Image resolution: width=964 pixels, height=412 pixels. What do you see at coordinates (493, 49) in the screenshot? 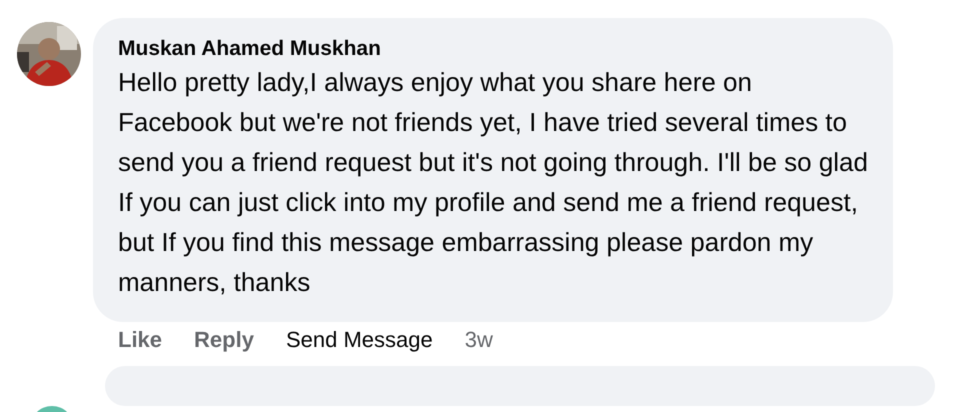
I see `author-name: Muskan Ahamed Muskhan` at bounding box center [493, 49].